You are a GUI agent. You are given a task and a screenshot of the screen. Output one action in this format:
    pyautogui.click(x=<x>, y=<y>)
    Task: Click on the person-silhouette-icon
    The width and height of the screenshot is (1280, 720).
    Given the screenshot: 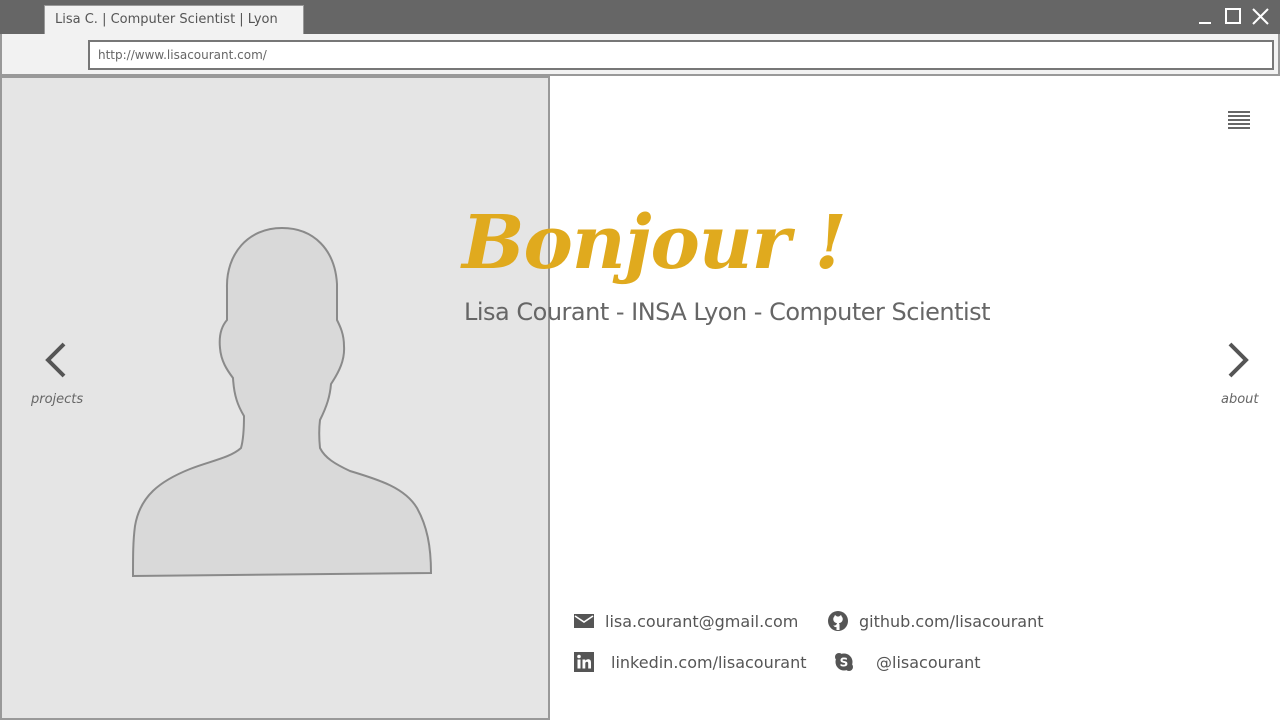 What is the action you would take?
    pyautogui.click(x=282, y=402)
    